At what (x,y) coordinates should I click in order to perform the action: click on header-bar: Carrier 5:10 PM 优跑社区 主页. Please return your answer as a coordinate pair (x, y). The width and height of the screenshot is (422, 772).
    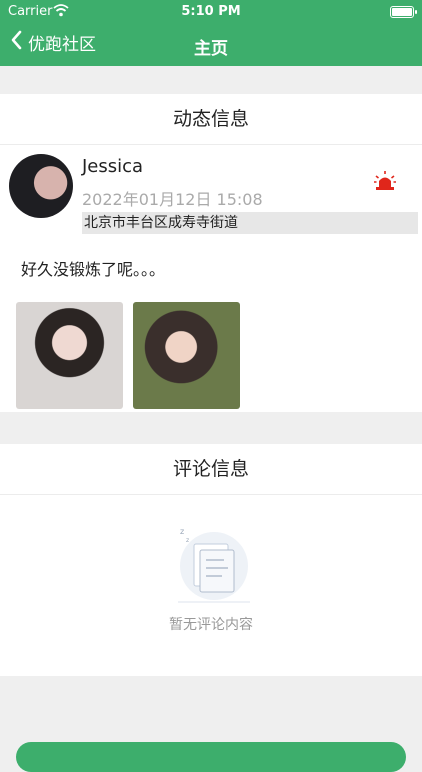
    Looking at the image, I should click on (211, 33).